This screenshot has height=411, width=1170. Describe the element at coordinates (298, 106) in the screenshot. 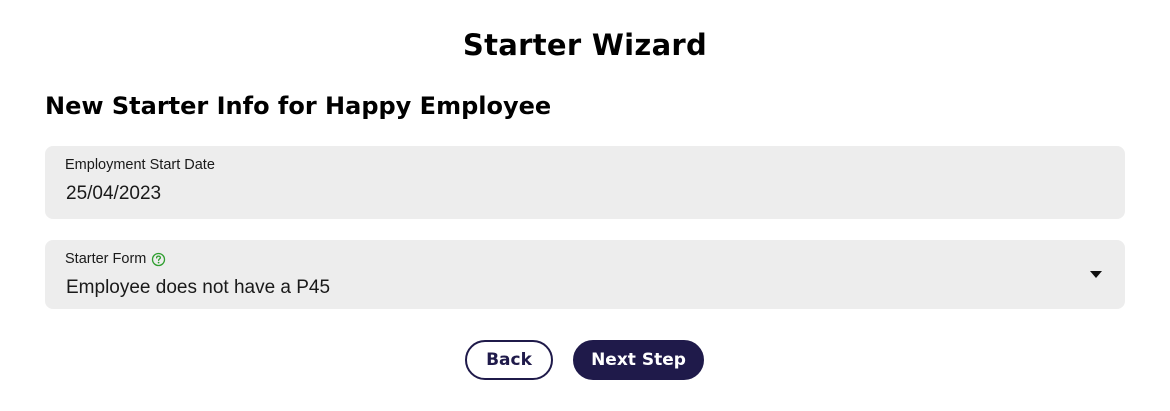

I see `section-heading: New Starter Info for Happy Employee` at that location.